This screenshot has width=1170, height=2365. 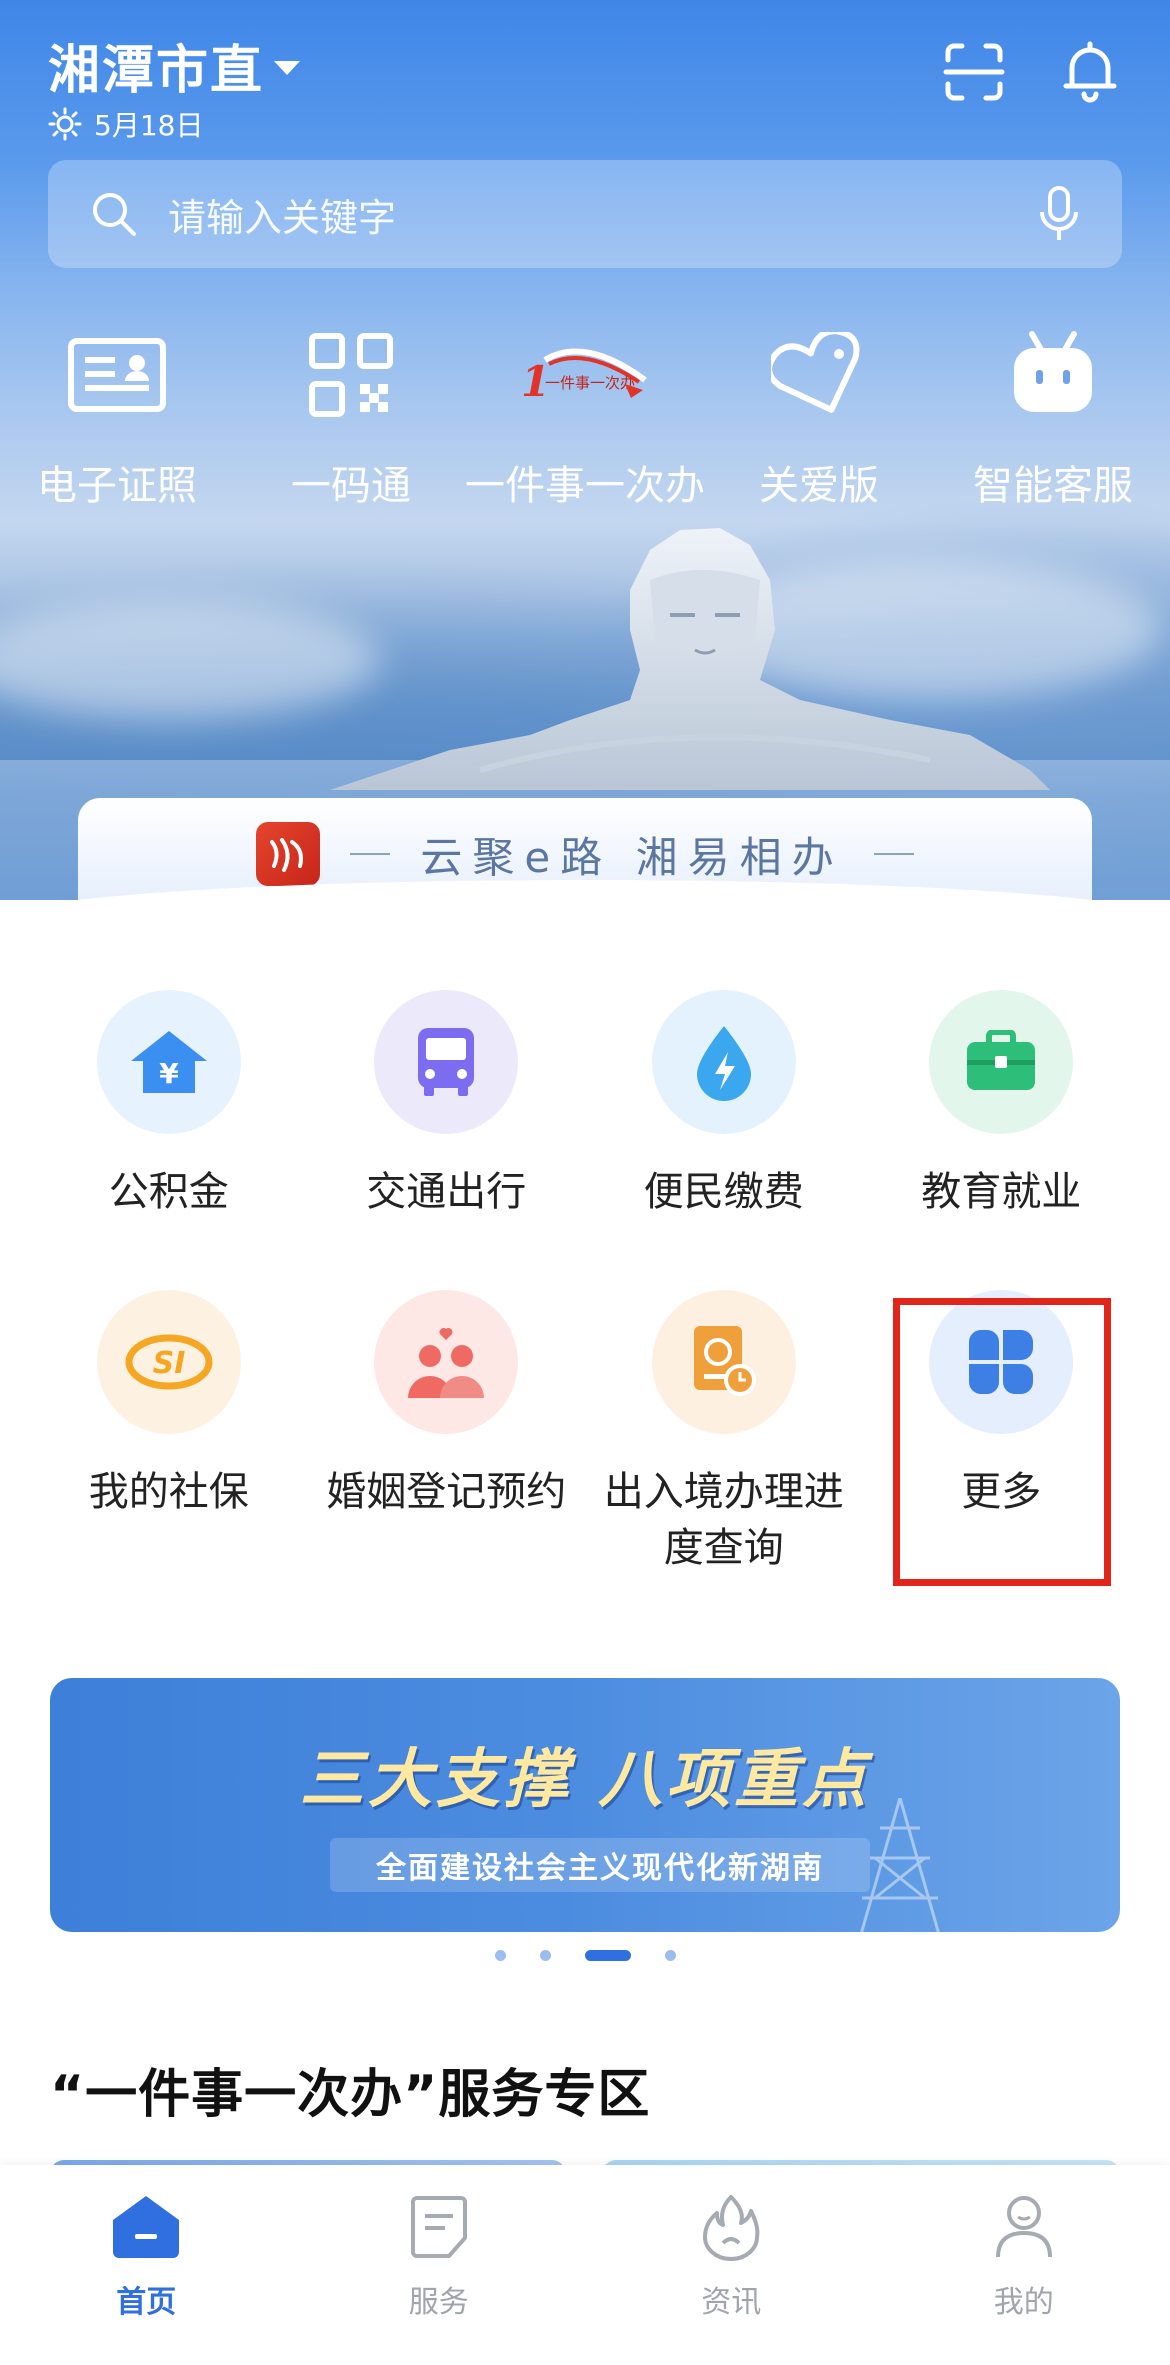 What do you see at coordinates (350, 2095) in the screenshot?
I see `section-title: “一件事一次办”服务专区` at bounding box center [350, 2095].